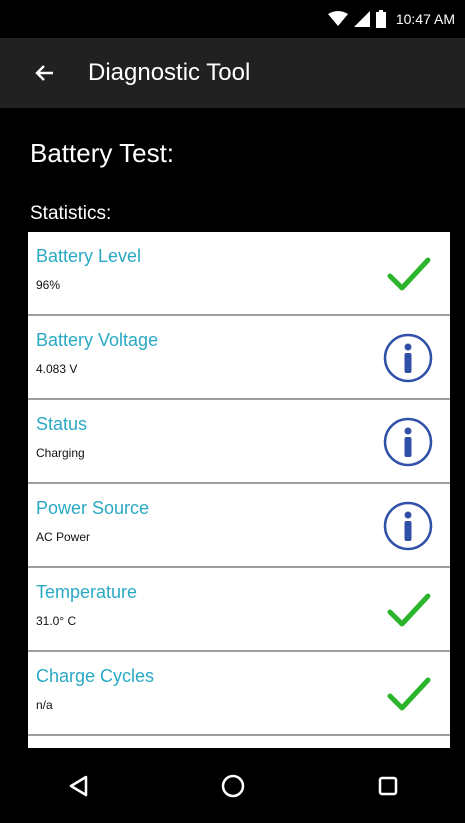  I want to click on stat-value: 96%, so click(48, 285).